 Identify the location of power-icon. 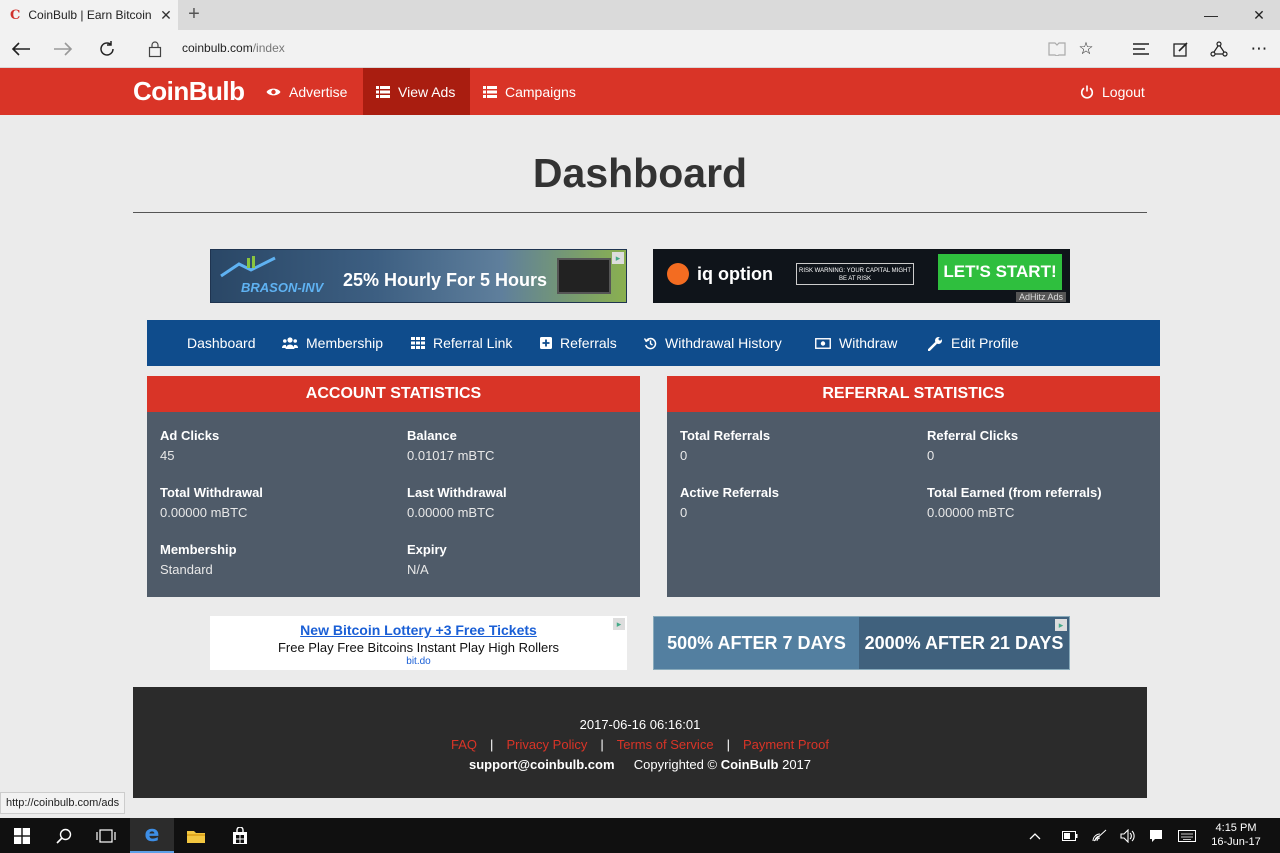
(1087, 92).